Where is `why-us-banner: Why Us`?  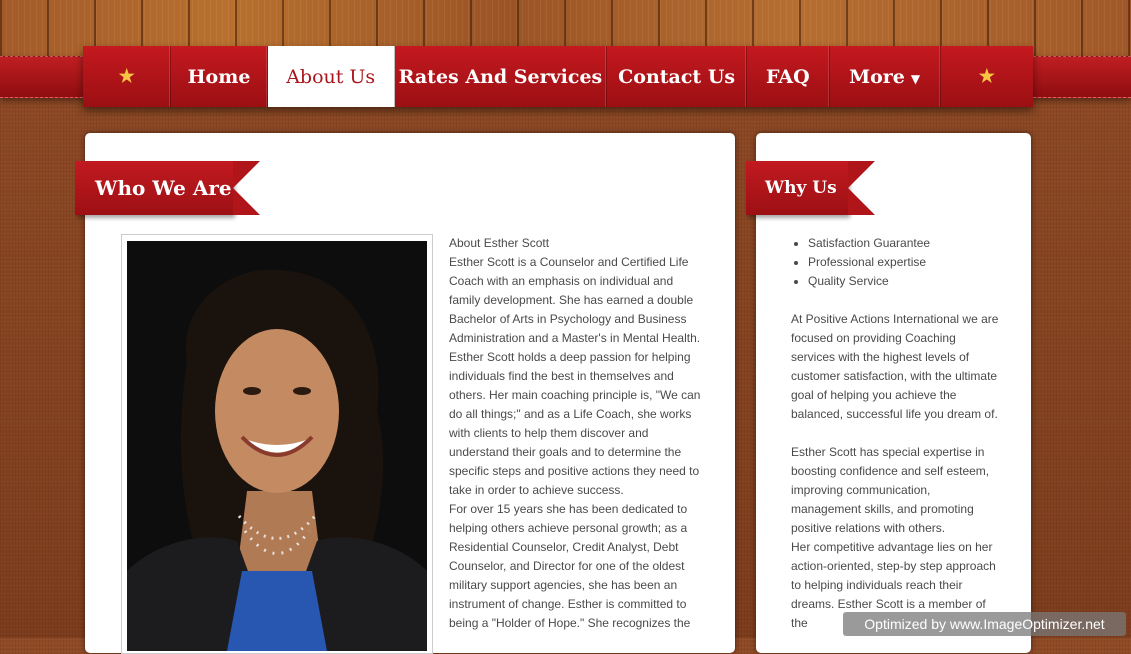 why-us-banner: Why Us is located at coordinates (810, 188).